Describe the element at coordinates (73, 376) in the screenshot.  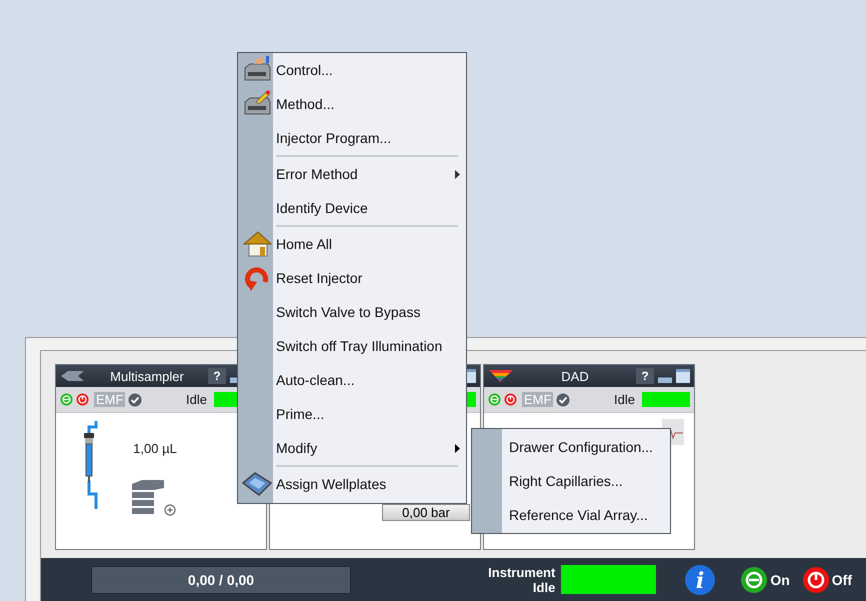
I see `sampler-icon` at that location.